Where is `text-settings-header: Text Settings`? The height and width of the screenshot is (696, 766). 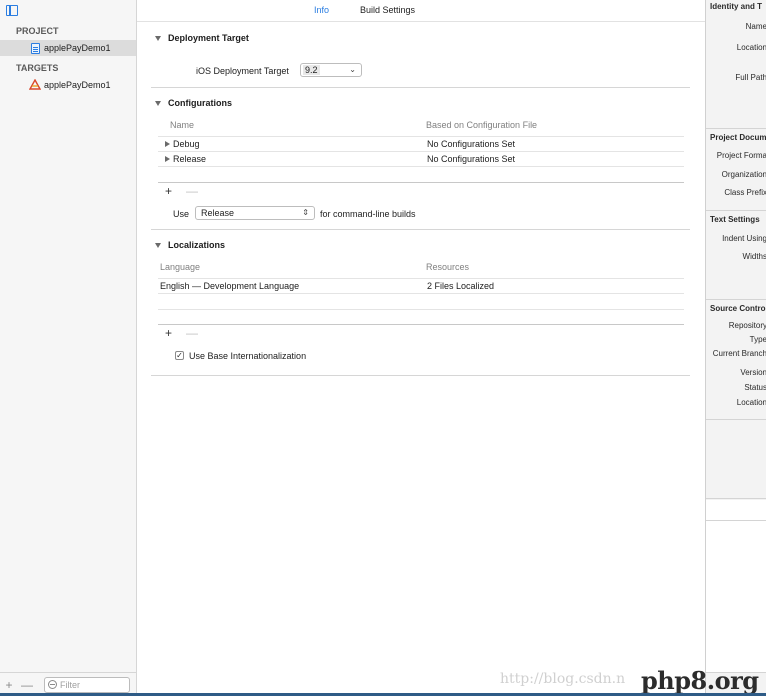
text-settings-header: Text Settings is located at coordinates (735, 219).